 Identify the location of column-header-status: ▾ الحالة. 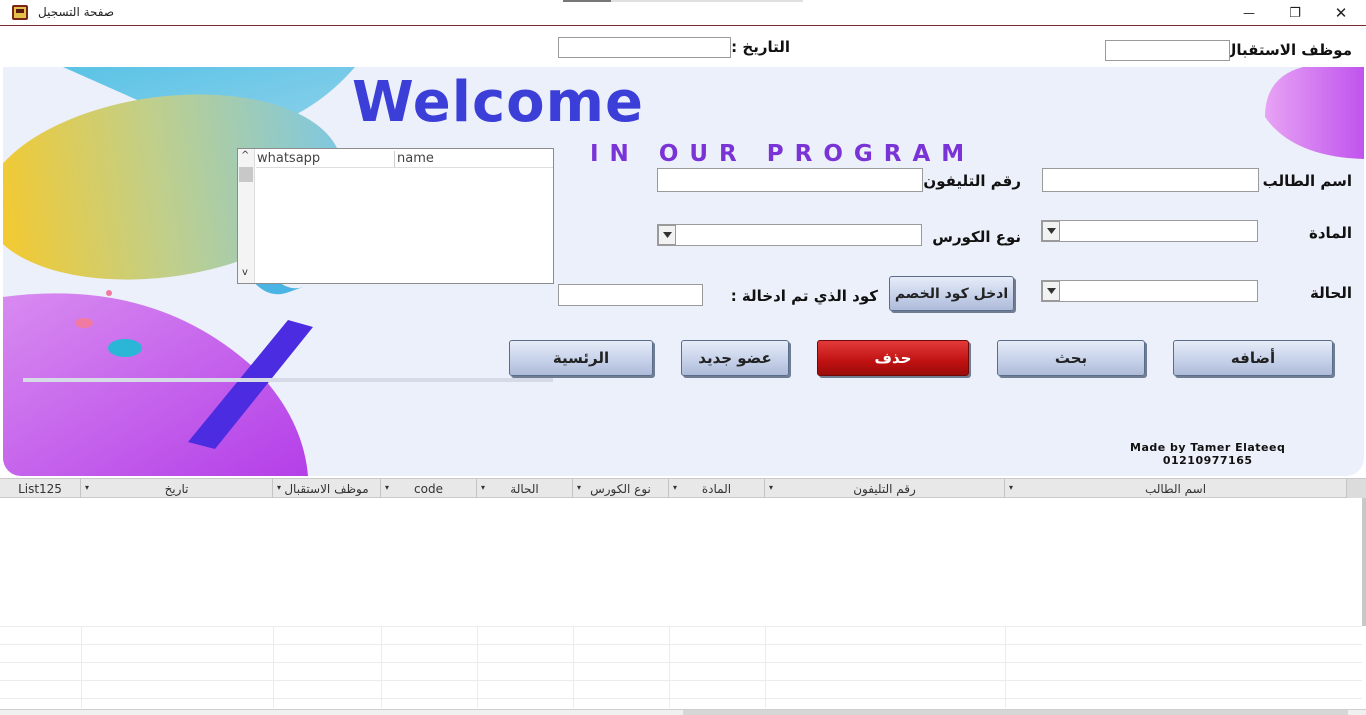
(525, 488).